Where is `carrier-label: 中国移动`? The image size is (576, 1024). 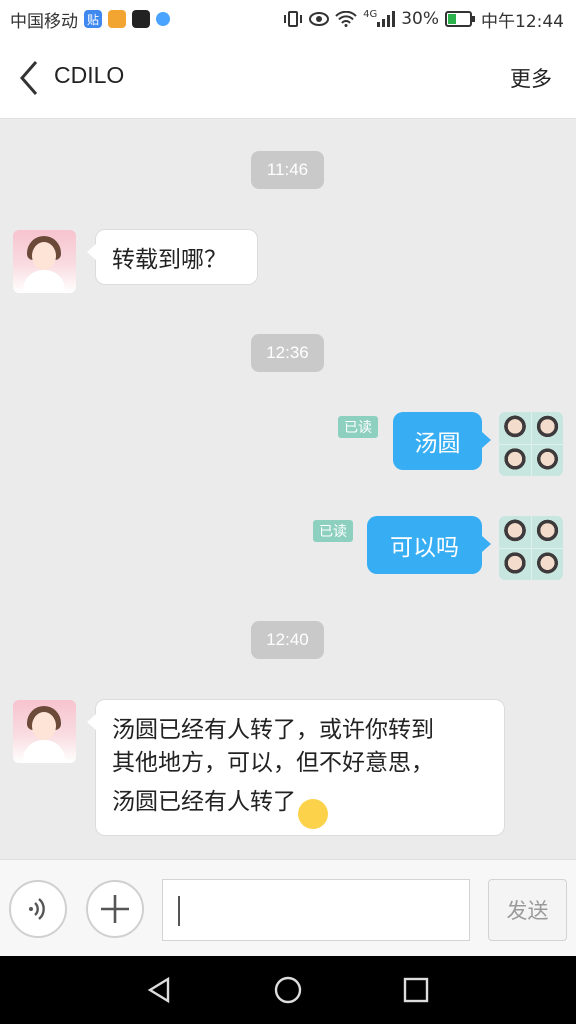 carrier-label: 中国移动 is located at coordinates (44, 21).